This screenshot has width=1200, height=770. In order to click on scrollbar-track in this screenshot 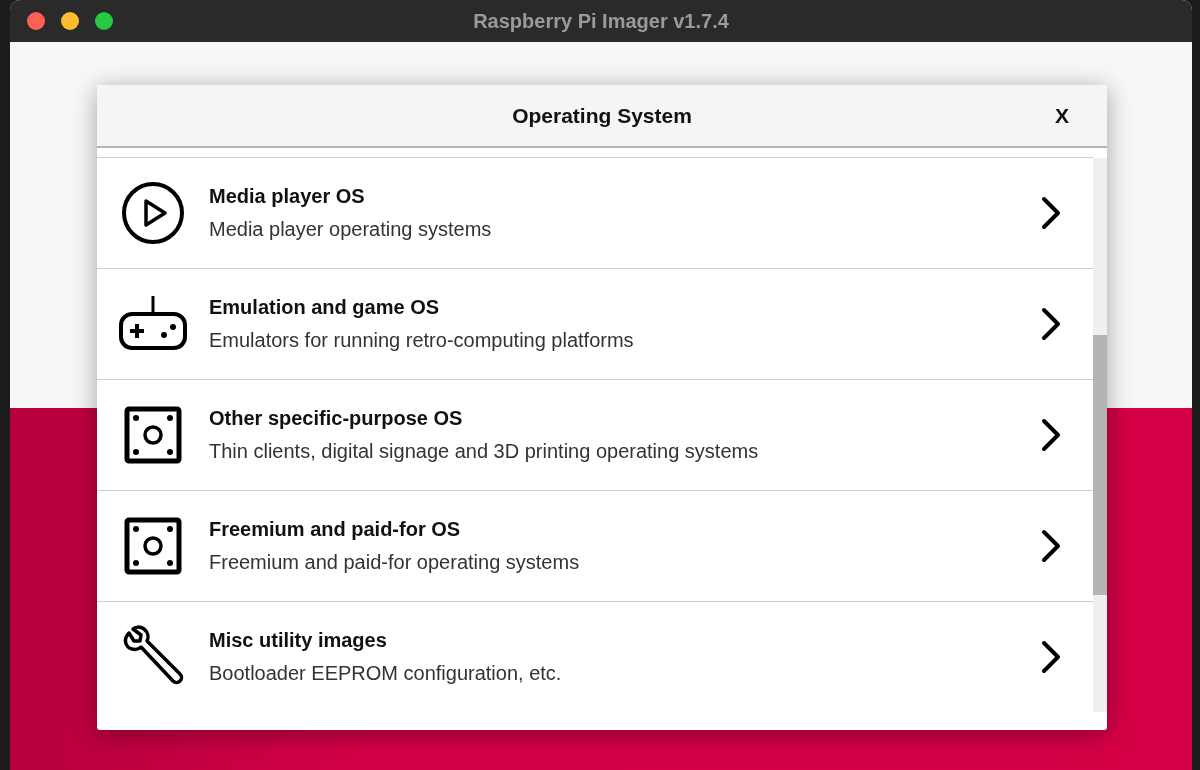, I will do `click(1100, 435)`.